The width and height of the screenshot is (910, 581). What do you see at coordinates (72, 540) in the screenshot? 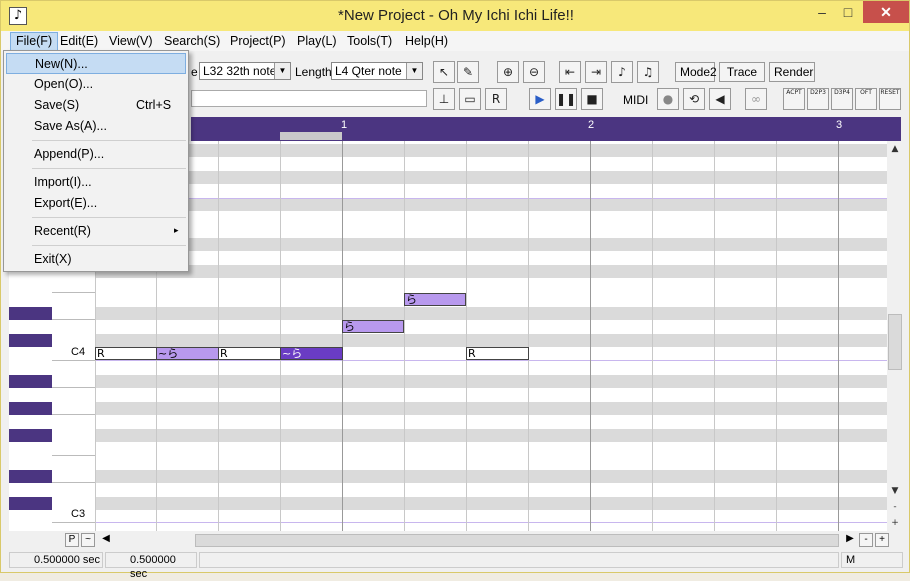
I see `p-button: P` at bounding box center [72, 540].